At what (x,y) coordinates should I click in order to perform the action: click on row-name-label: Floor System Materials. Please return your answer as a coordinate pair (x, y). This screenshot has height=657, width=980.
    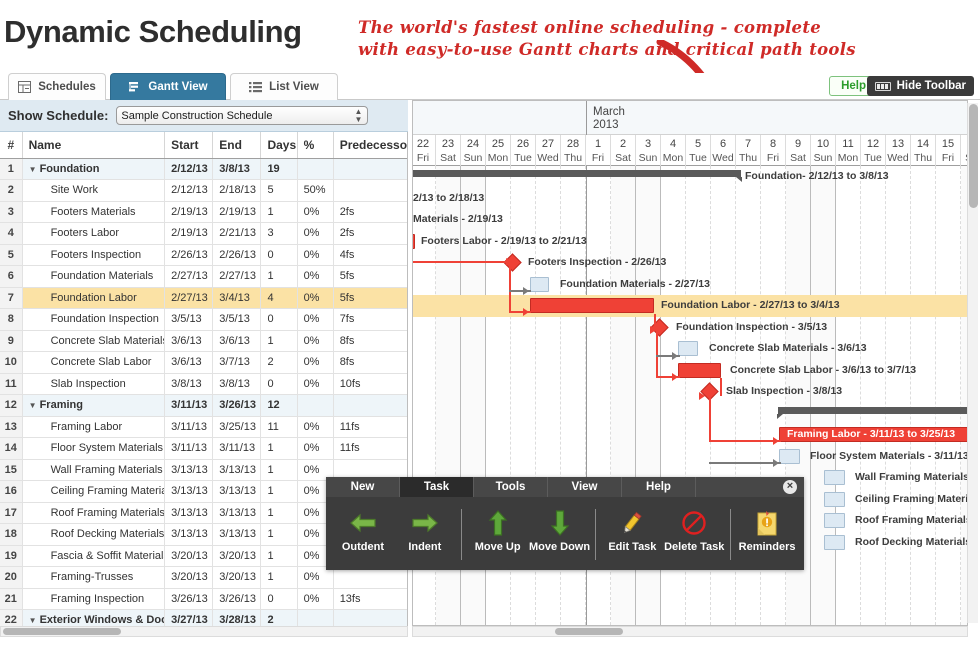
    Looking at the image, I should click on (107, 448).